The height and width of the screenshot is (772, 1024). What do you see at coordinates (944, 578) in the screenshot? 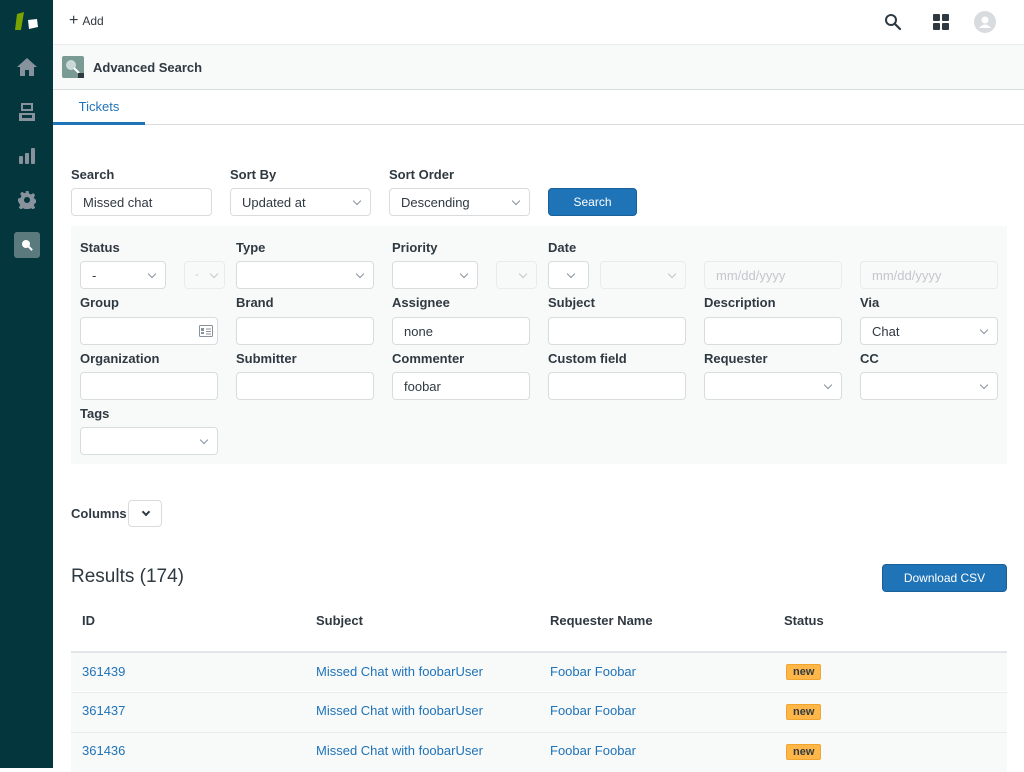
I see `download-csv-button: Download CSV` at bounding box center [944, 578].